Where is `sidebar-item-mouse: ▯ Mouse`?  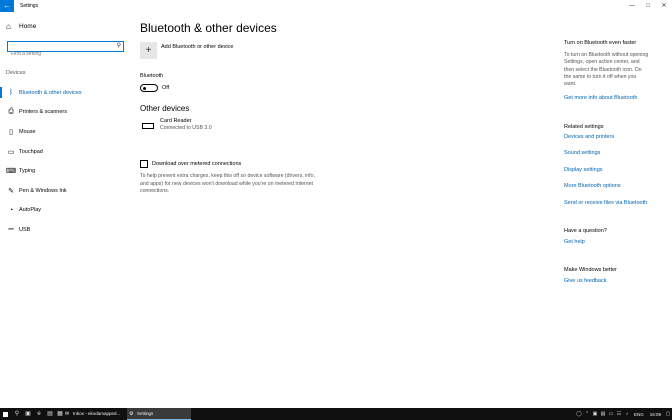 sidebar-item-mouse: ▯ Mouse is located at coordinates (65, 132).